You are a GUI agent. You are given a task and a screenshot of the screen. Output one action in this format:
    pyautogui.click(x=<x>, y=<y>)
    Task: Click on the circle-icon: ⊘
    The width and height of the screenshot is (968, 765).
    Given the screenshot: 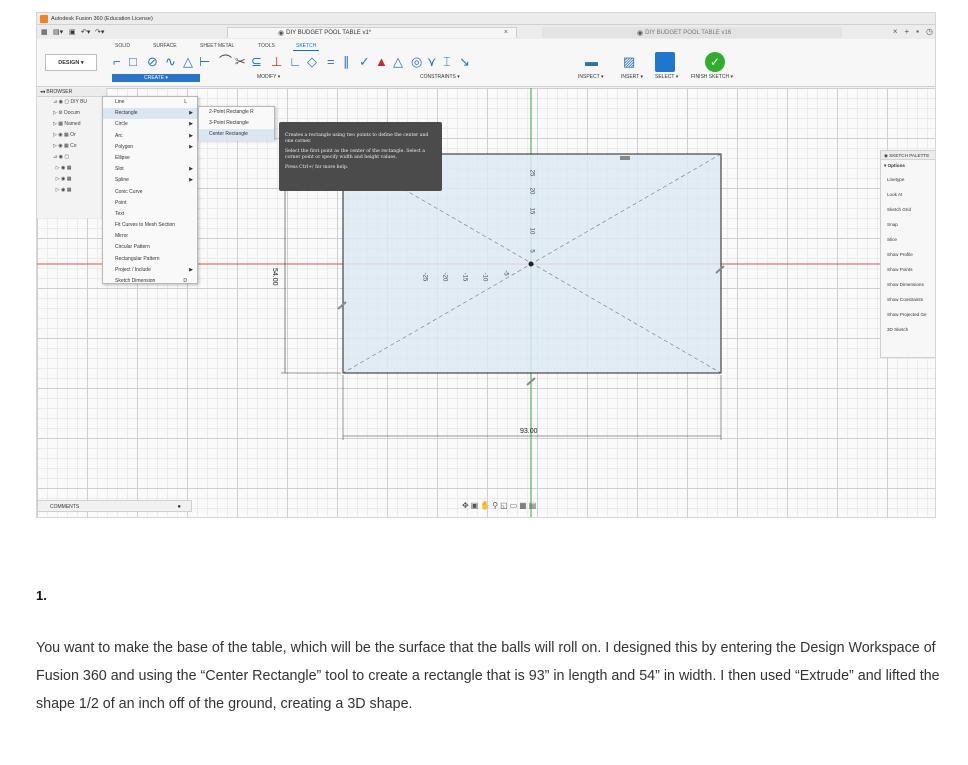 What is the action you would take?
    pyautogui.click(x=152, y=62)
    